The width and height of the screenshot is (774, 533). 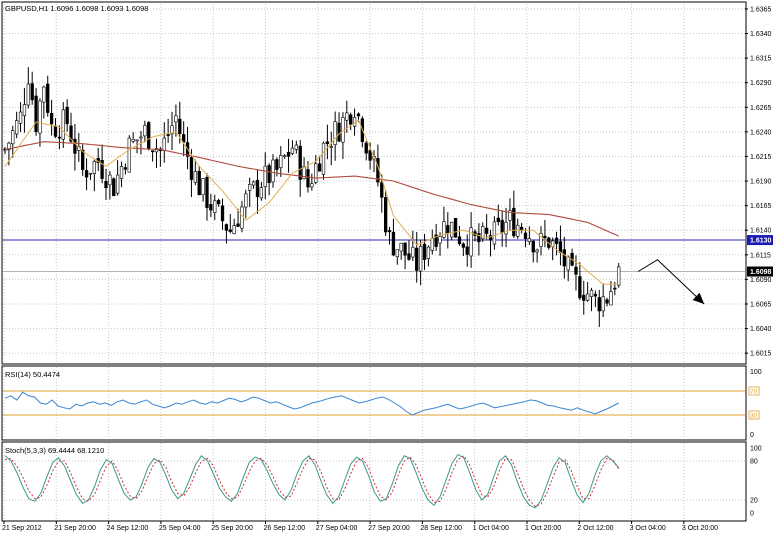 I want to click on price-tag-label: 1.6130, so click(x=761, y=241).